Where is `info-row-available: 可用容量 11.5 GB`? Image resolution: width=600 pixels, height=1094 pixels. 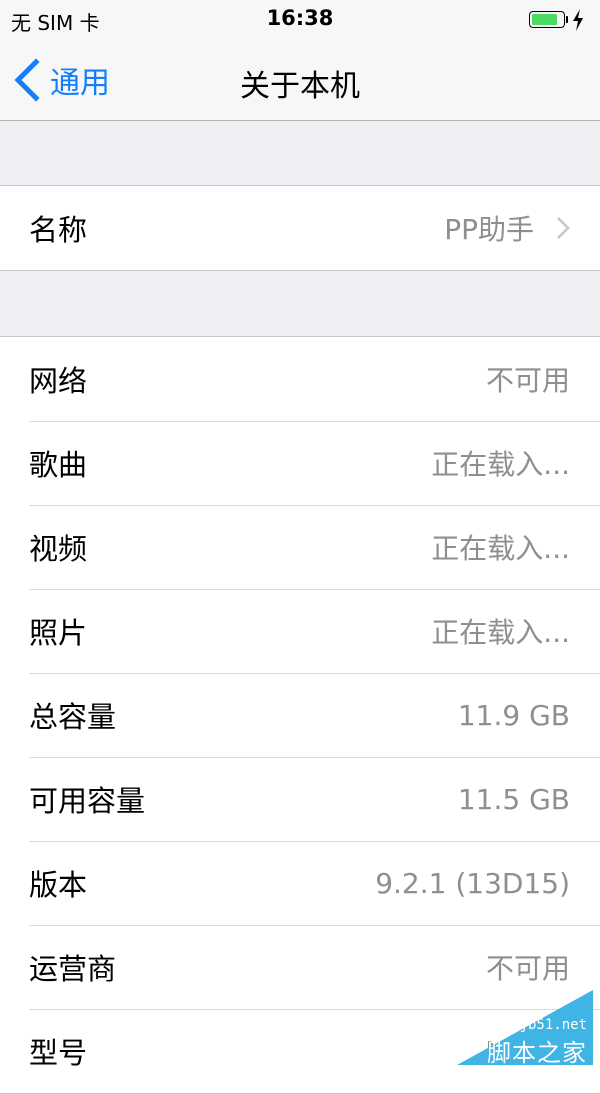 info-row-available: 可用容量 11.5 GB is located at coordinates (300, 799).